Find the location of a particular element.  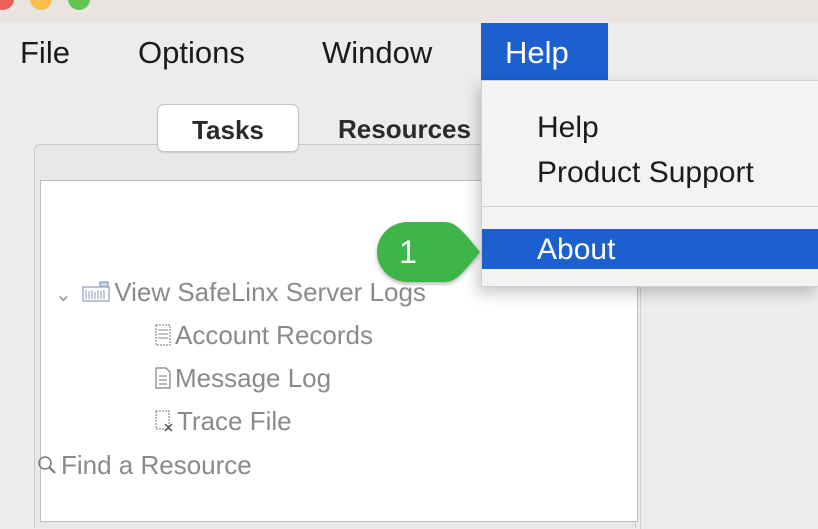

document-grid-icon is located at coordinates (163, 337).